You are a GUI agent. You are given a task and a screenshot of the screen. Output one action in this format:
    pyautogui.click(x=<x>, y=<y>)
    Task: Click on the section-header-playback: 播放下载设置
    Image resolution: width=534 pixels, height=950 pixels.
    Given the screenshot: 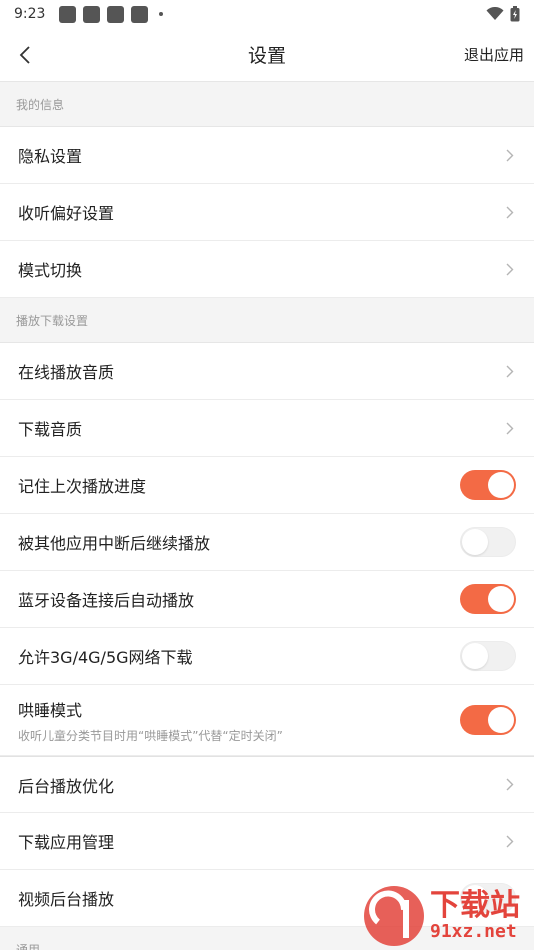 What is the action you would take?
    pyautogui.click(x=267, y=320)
    